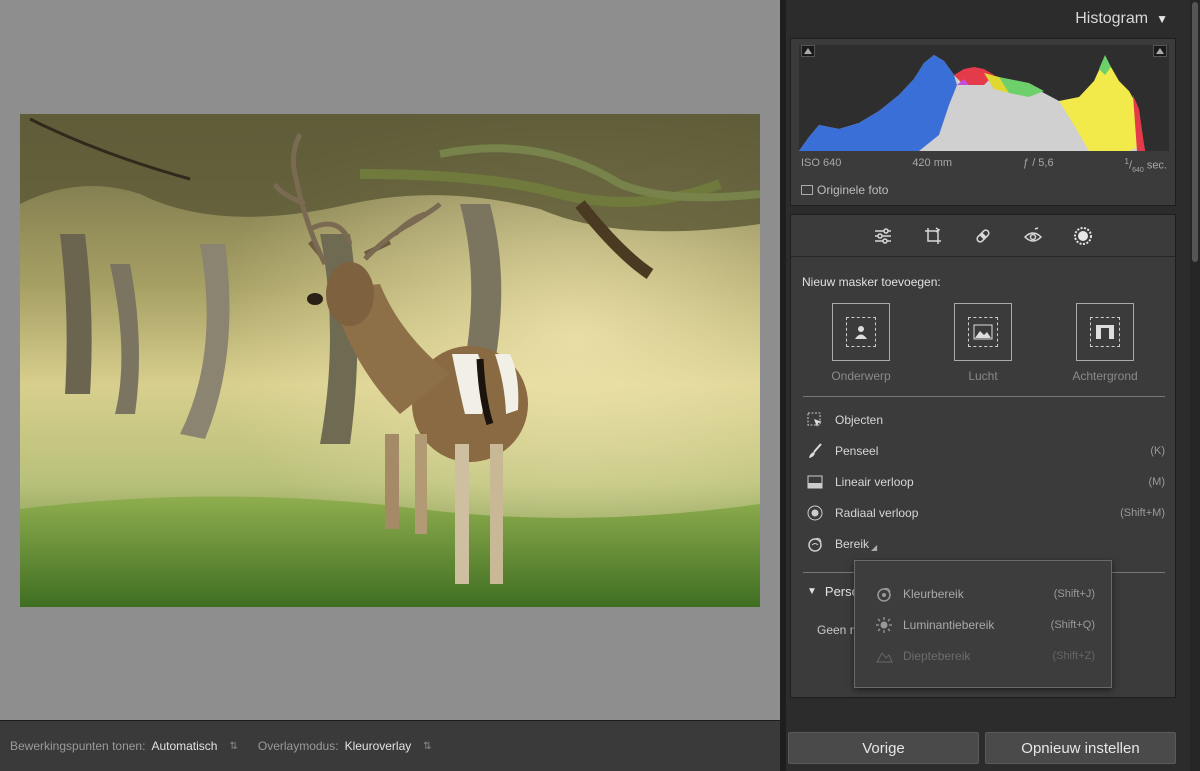  I want to click on edit-points-dropdown: Automatisch, so click(184, 746).